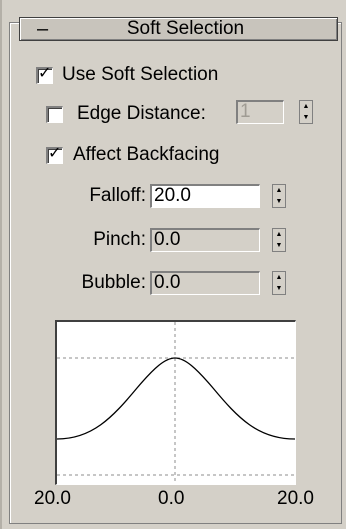  I want to click on rollout-header: – Soft Selection, so click(178, 29).